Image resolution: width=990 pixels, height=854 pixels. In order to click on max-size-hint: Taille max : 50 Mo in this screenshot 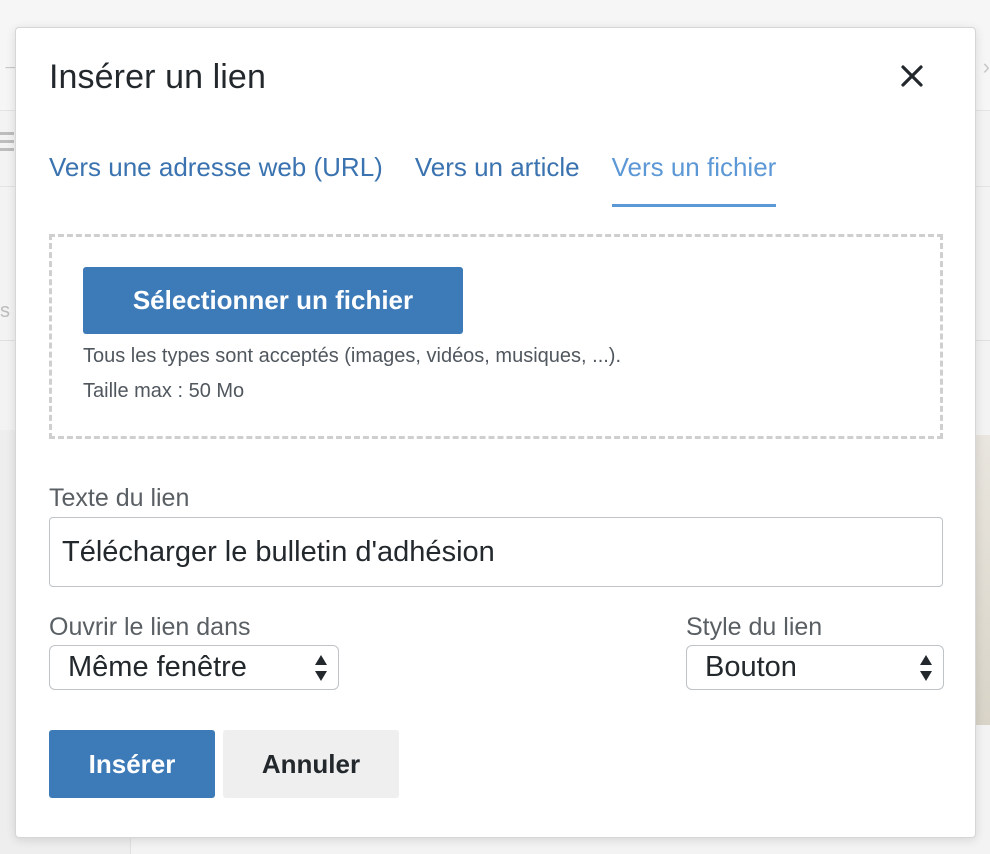, I will do `click(164, 391)`.